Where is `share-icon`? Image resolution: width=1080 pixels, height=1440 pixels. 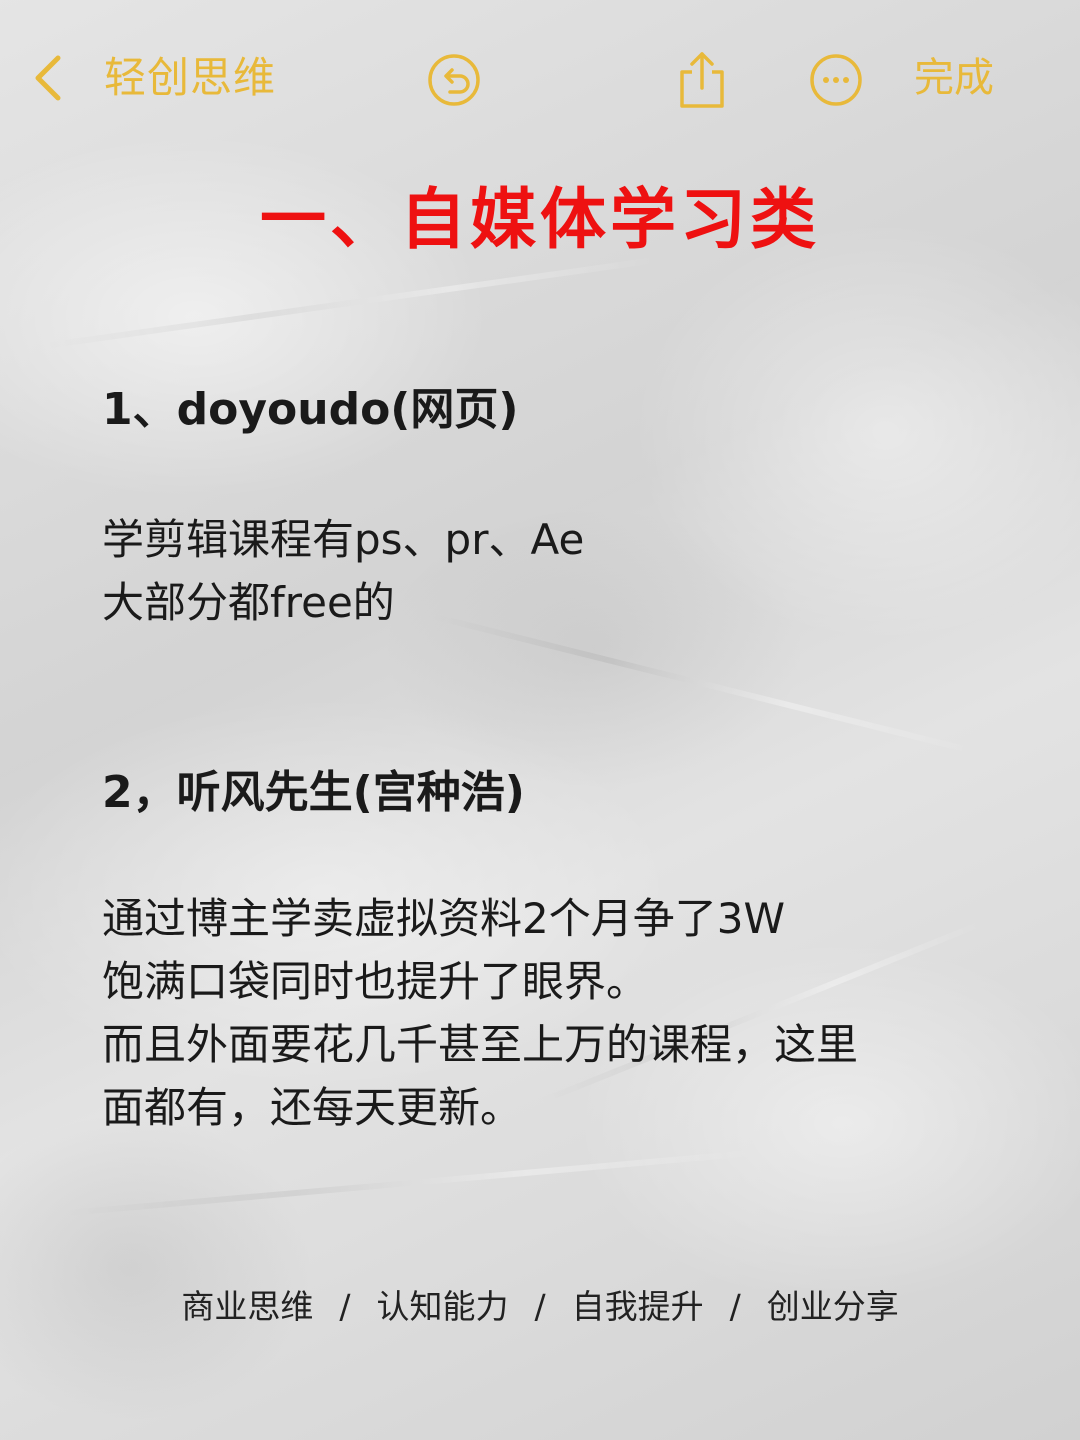
share-icon is located at coordinates (702, 80).